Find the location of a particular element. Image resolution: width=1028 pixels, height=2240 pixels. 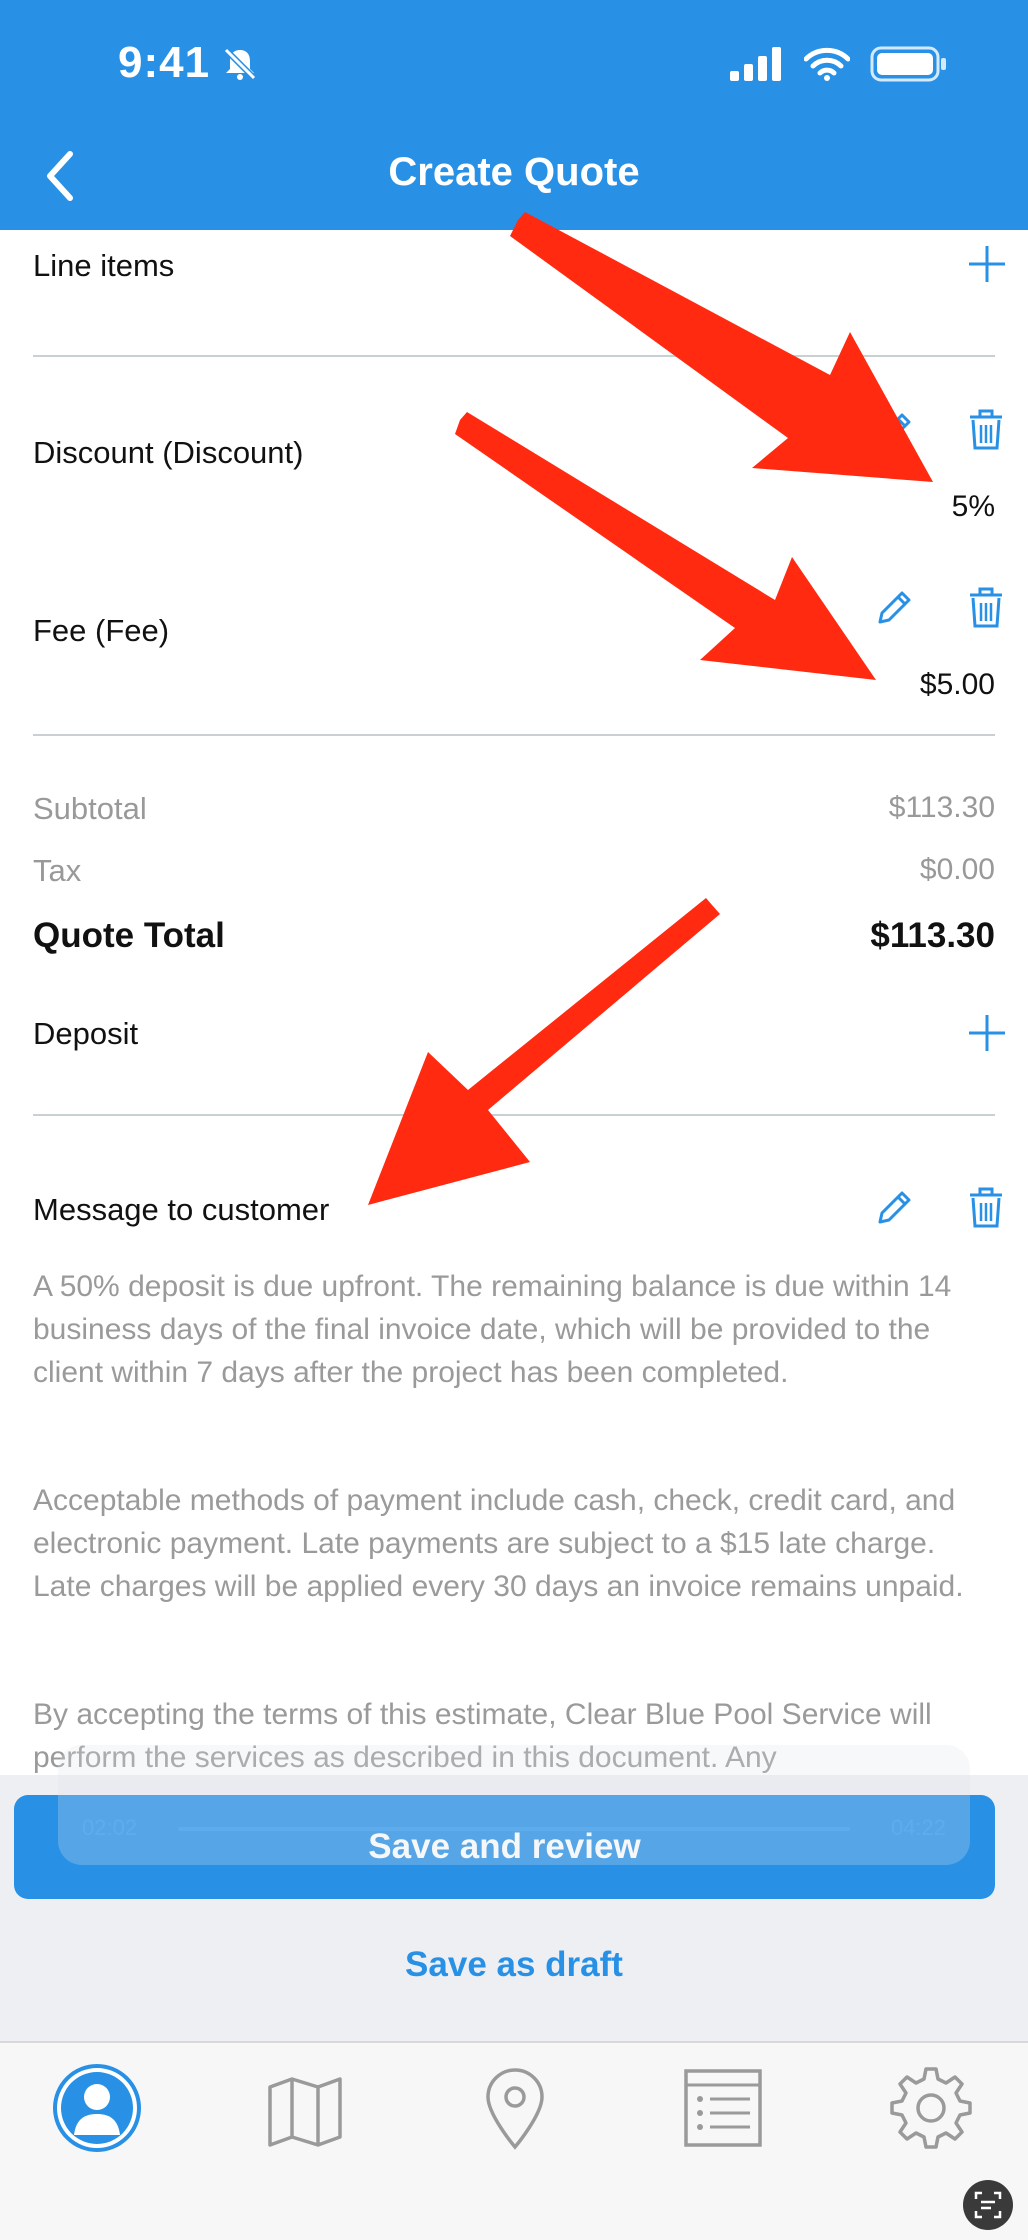

location-pin-icon is located at coordinates (515, 2108).